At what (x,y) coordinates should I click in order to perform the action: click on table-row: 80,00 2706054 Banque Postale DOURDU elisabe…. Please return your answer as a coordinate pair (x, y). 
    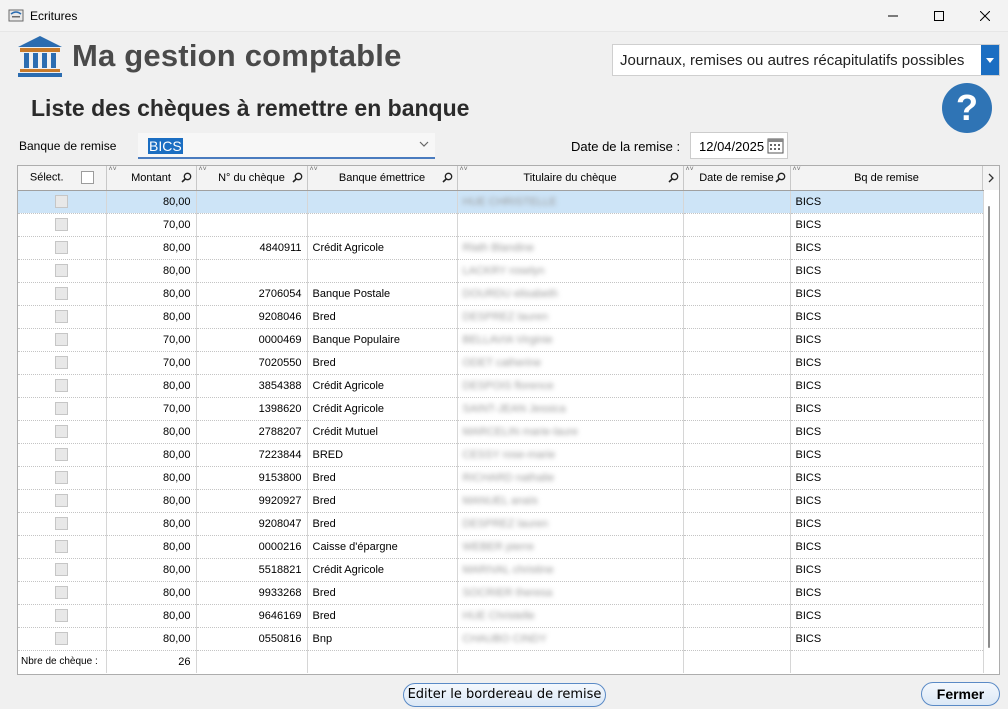
    Looking at the image, I should click on (501, 294).